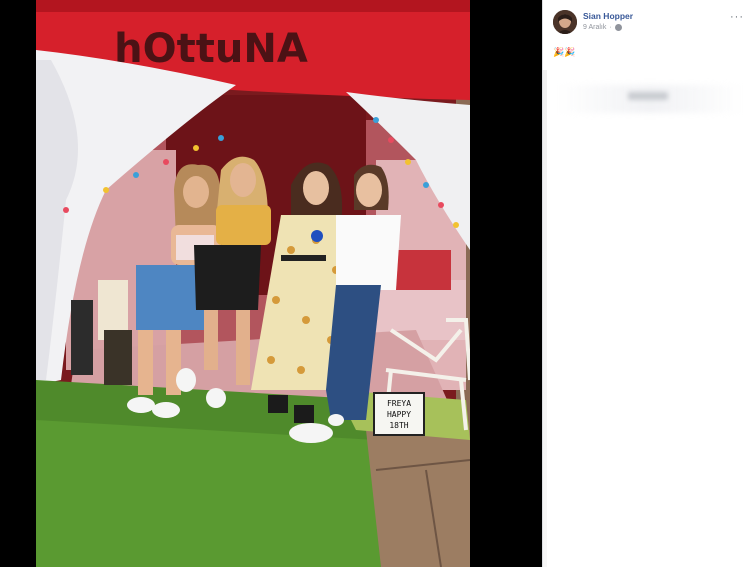 The height and width of the screenshot is (567, 750). Describe the element at coordinates (737, 17) in the screenshot. I see `more-options-button: ···` at that location.